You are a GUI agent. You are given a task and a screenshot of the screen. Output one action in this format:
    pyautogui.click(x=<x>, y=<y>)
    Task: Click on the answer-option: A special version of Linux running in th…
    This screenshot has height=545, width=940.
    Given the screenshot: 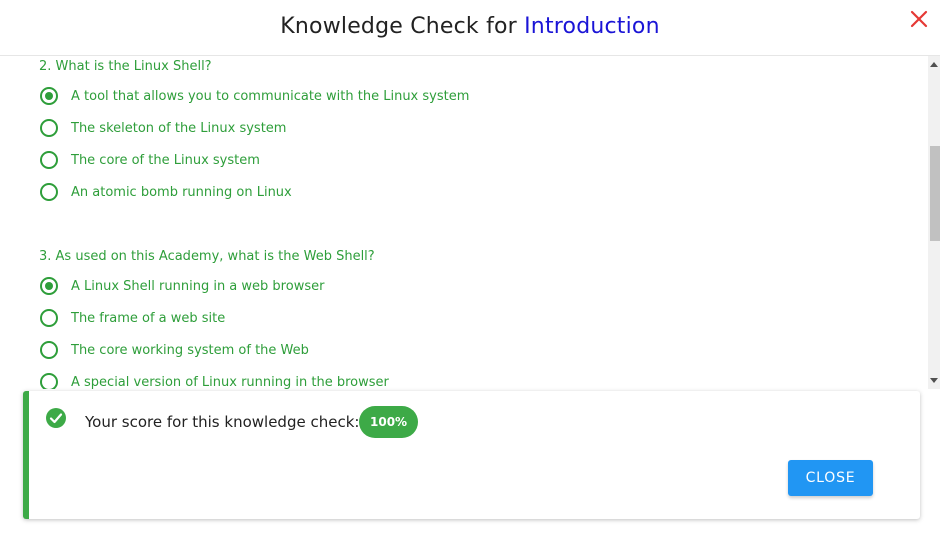 What is the action you would take?
    pyautogui.click(x=214, y=380)
    